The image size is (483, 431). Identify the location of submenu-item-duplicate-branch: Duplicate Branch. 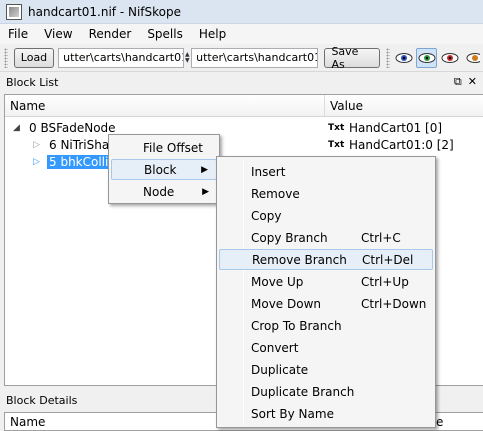
(326, 391).